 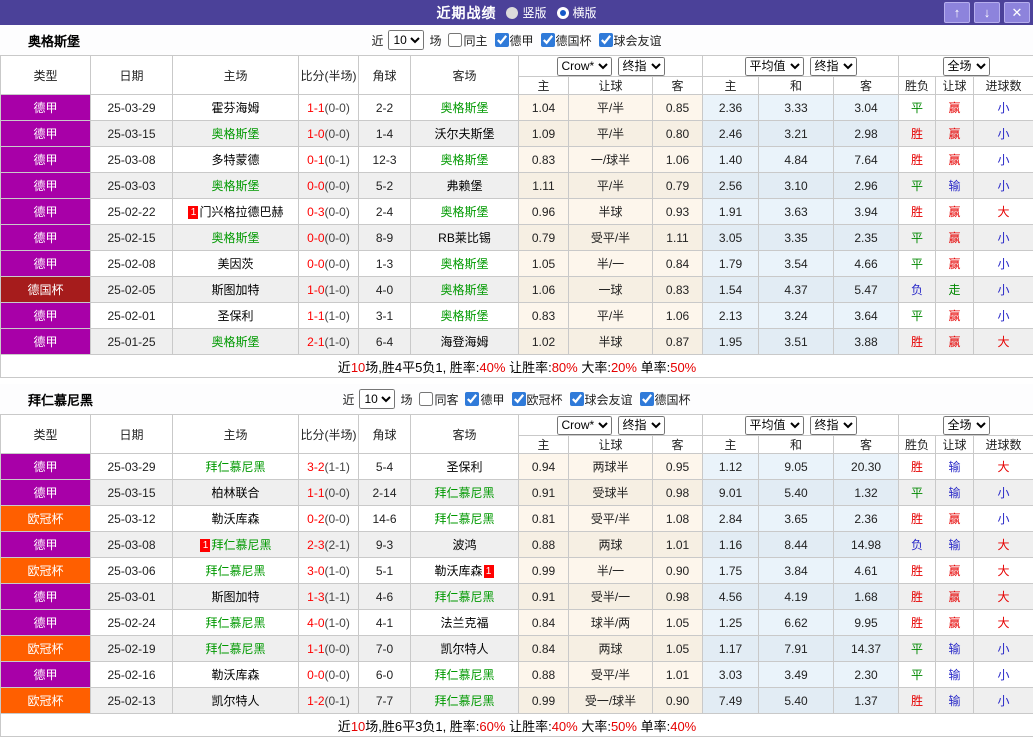 What do you see at coordinates (329, 186) in the screenshot?
I see `score: 0-0(0-0)` at bounding box center [329, 186].